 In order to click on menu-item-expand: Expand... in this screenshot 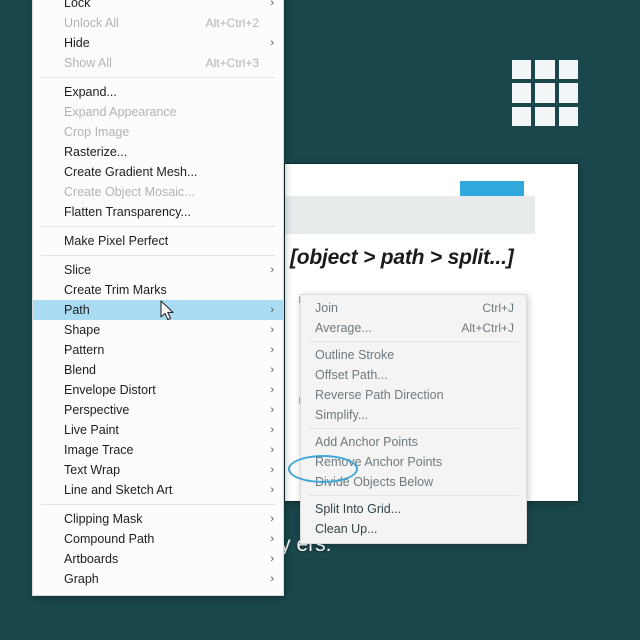, I will do `click(158, 92)`.